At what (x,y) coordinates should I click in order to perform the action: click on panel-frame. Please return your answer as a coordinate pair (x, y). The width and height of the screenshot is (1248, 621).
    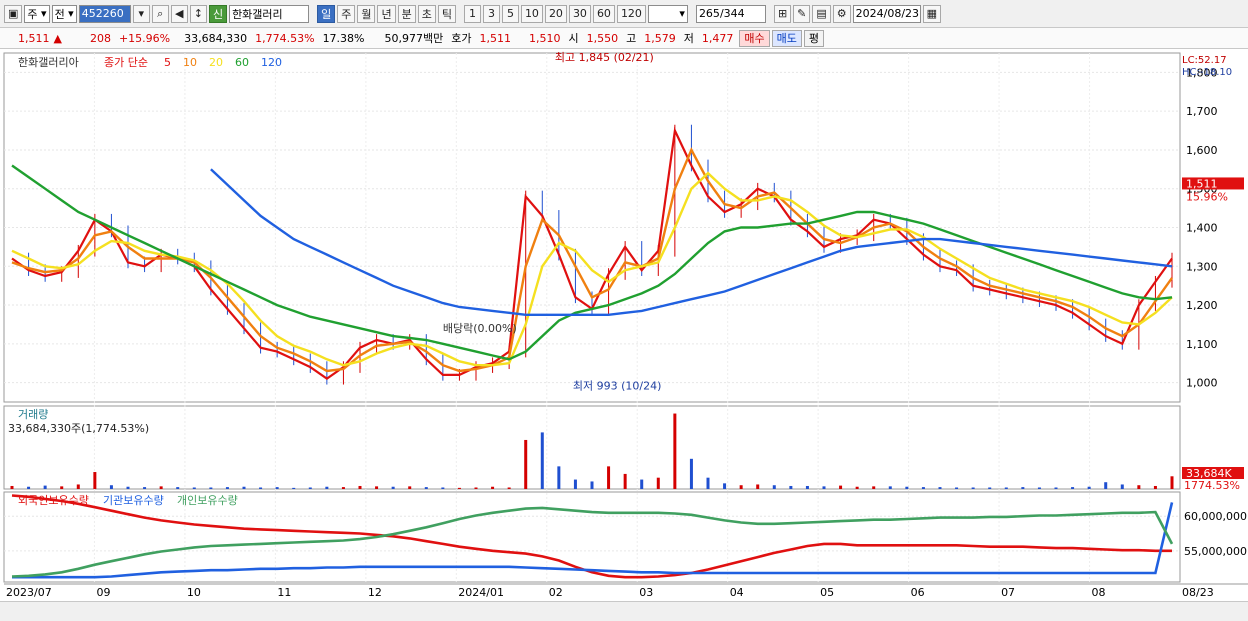
    Looking at the image, I should click on (592, 447).